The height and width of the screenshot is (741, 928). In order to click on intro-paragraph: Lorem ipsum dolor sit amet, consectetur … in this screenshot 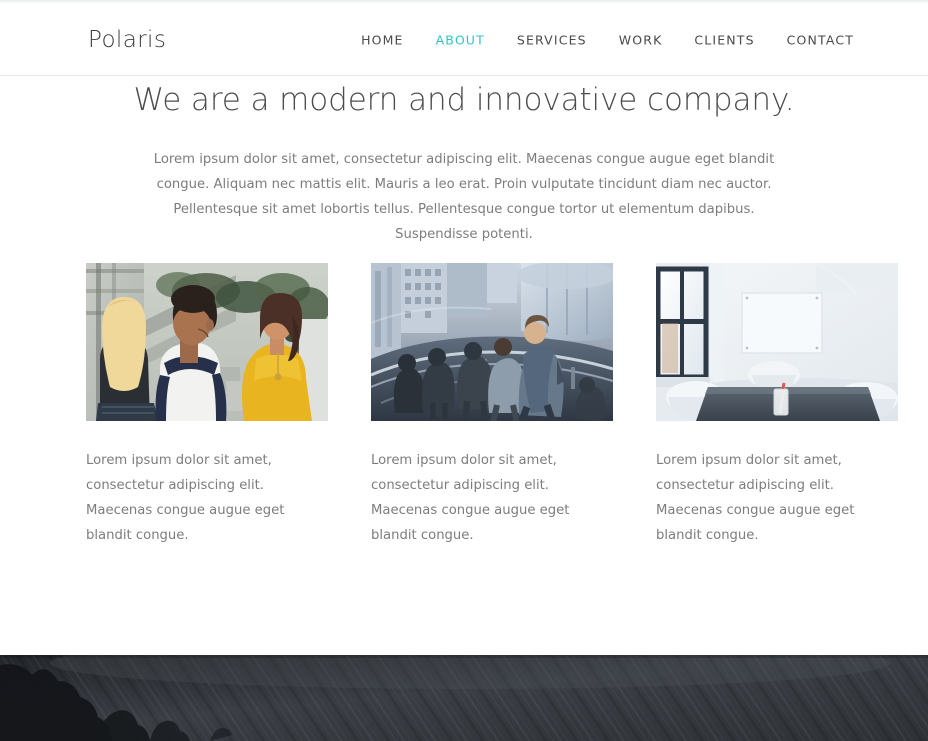, I will do `click(464, 197)`.